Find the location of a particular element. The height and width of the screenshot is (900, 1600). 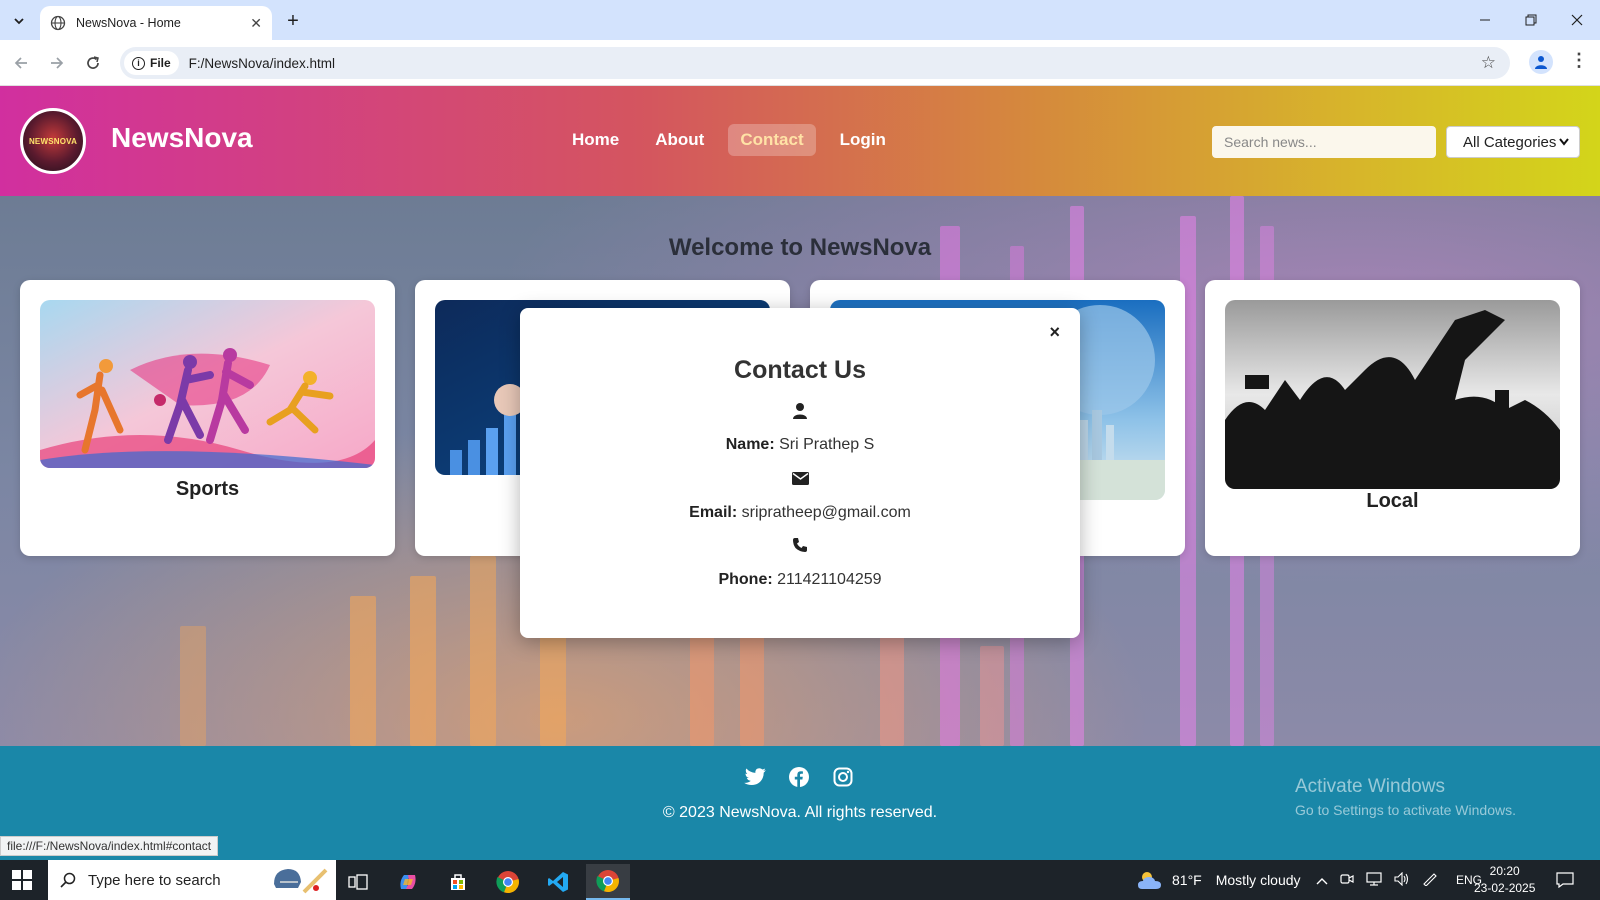

omnibox: i File F:/NewsNova/index.html ☆ is located at coordinates (815, 63).